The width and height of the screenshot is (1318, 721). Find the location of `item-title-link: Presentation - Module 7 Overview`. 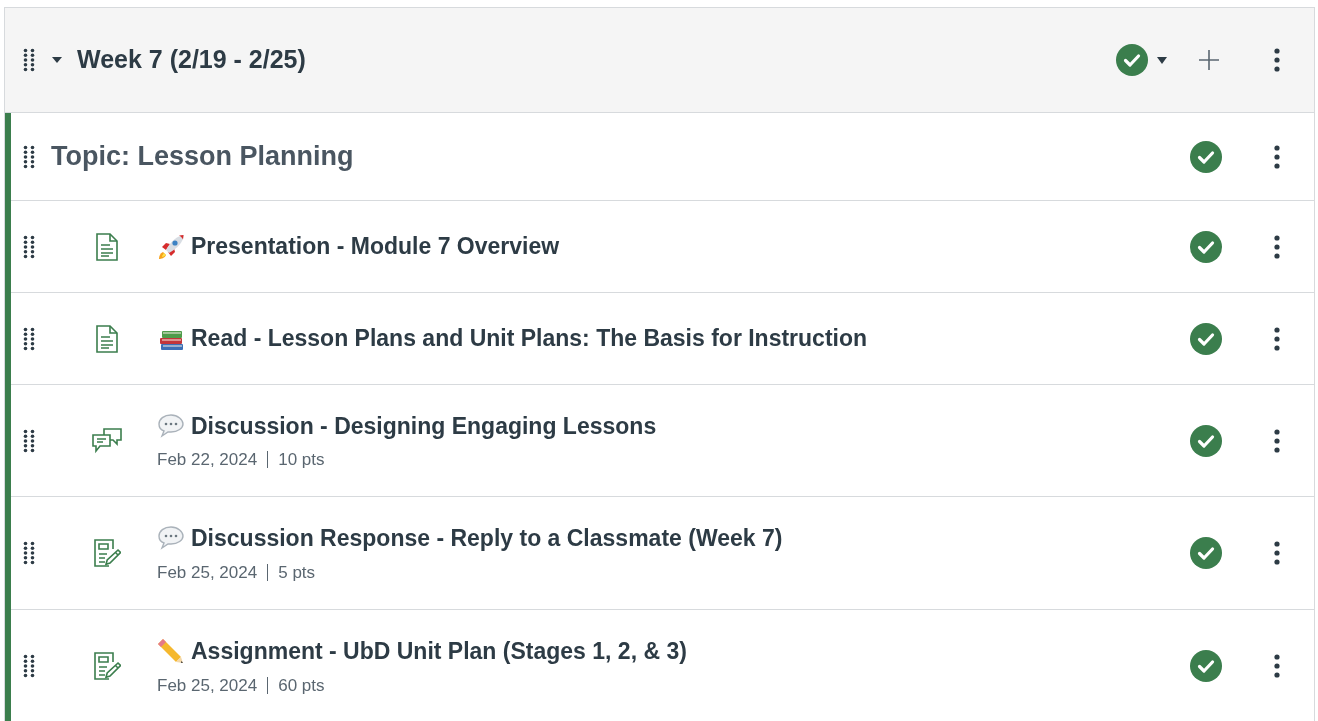

item-title-link: Presentation - Module 7 Overview is located at coordinates (375, 246).